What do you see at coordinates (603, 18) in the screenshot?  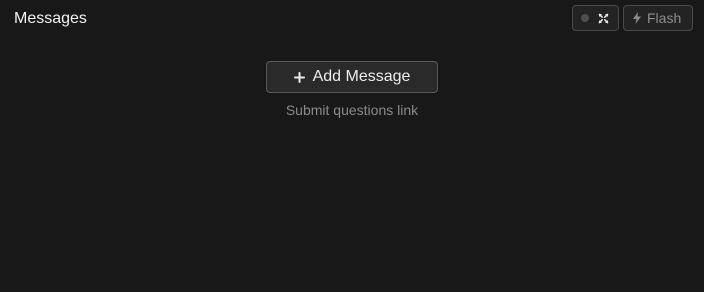 I see `expand-icon` at bounding box center [603, 18].